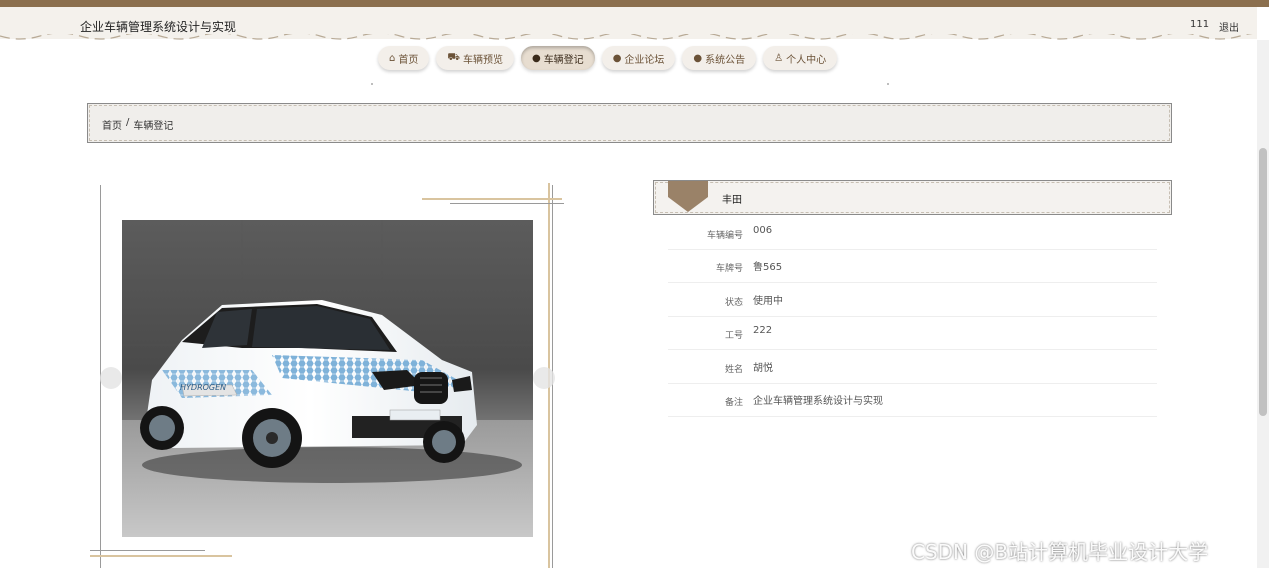  What do you see at coordinates (507, 203) in the screenshot?
I see `gallery-frame-top-line` at bounding box center [507, 203].